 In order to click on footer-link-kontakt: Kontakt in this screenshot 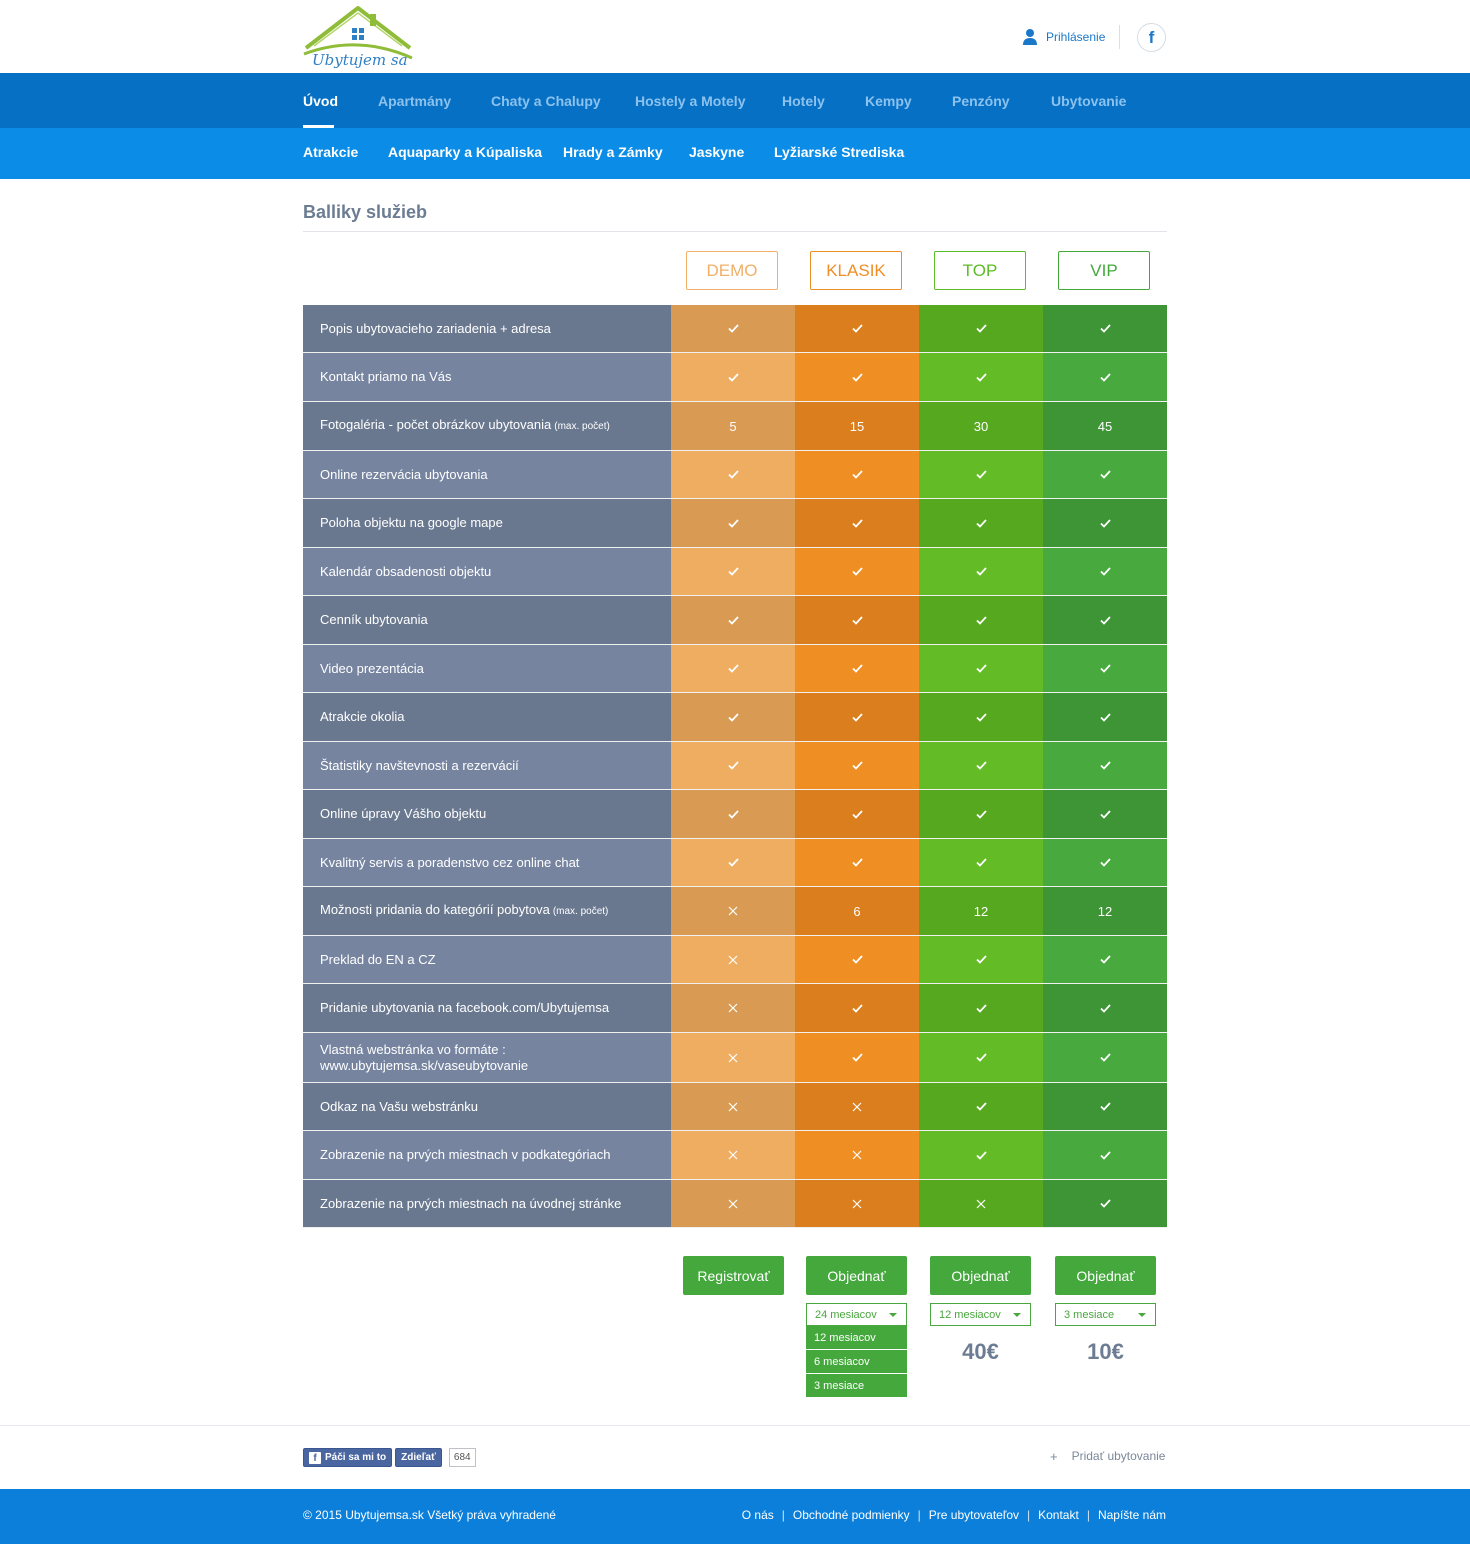, I will do `click(1058, 1515)`.